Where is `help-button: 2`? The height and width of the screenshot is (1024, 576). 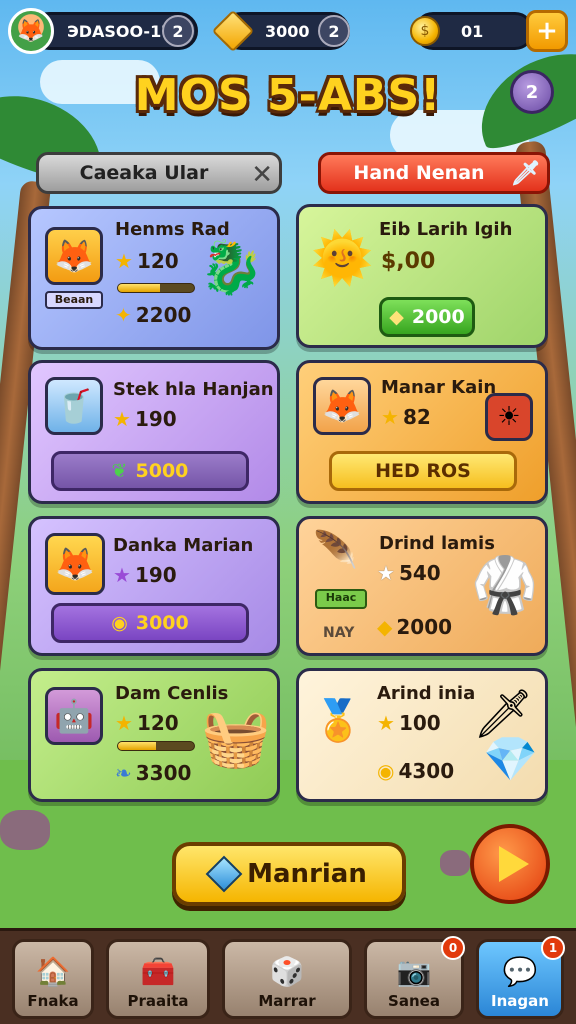 help-button: 2 is located at coordinates (532, 92).